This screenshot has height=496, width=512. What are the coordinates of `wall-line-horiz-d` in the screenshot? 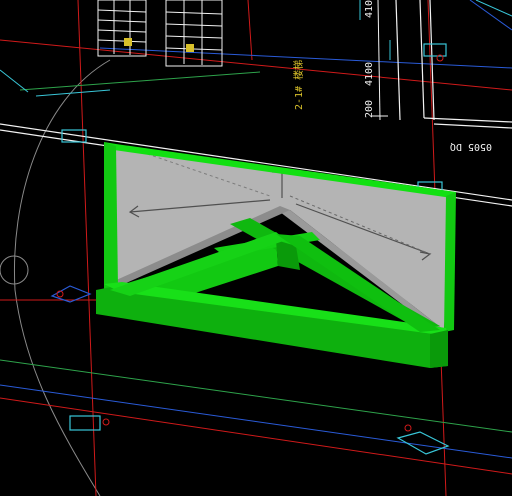 It's located at (472, 126).